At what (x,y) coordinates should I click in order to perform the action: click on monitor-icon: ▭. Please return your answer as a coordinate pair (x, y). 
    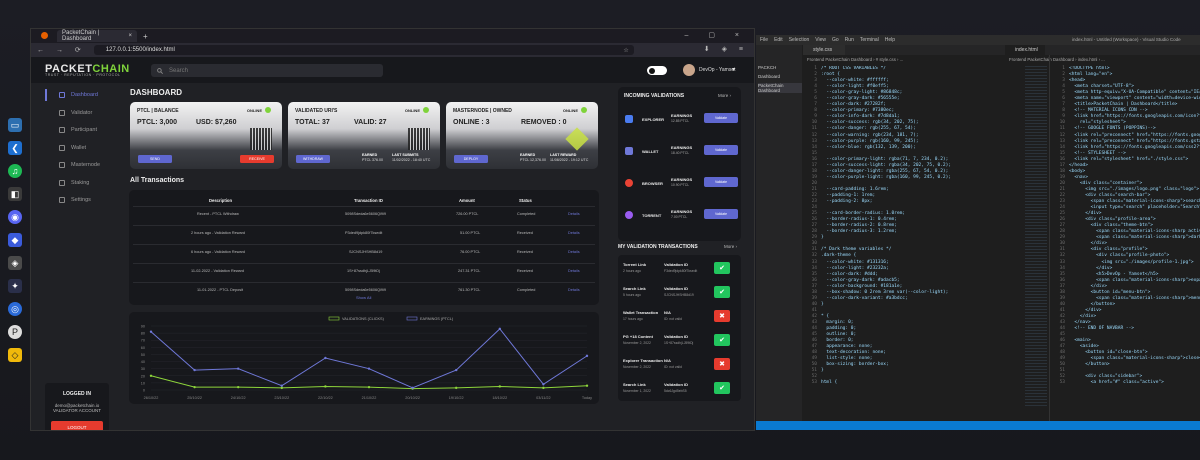
    Looking at the image, I should click on (15, 125).